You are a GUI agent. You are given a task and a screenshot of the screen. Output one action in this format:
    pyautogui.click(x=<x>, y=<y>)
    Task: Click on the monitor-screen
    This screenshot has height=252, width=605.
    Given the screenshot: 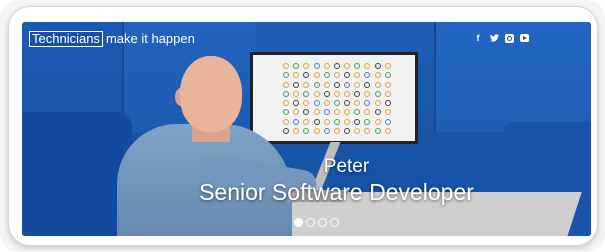 What is the action you would take?
    pyautogui.click(x=338, y=99)
    